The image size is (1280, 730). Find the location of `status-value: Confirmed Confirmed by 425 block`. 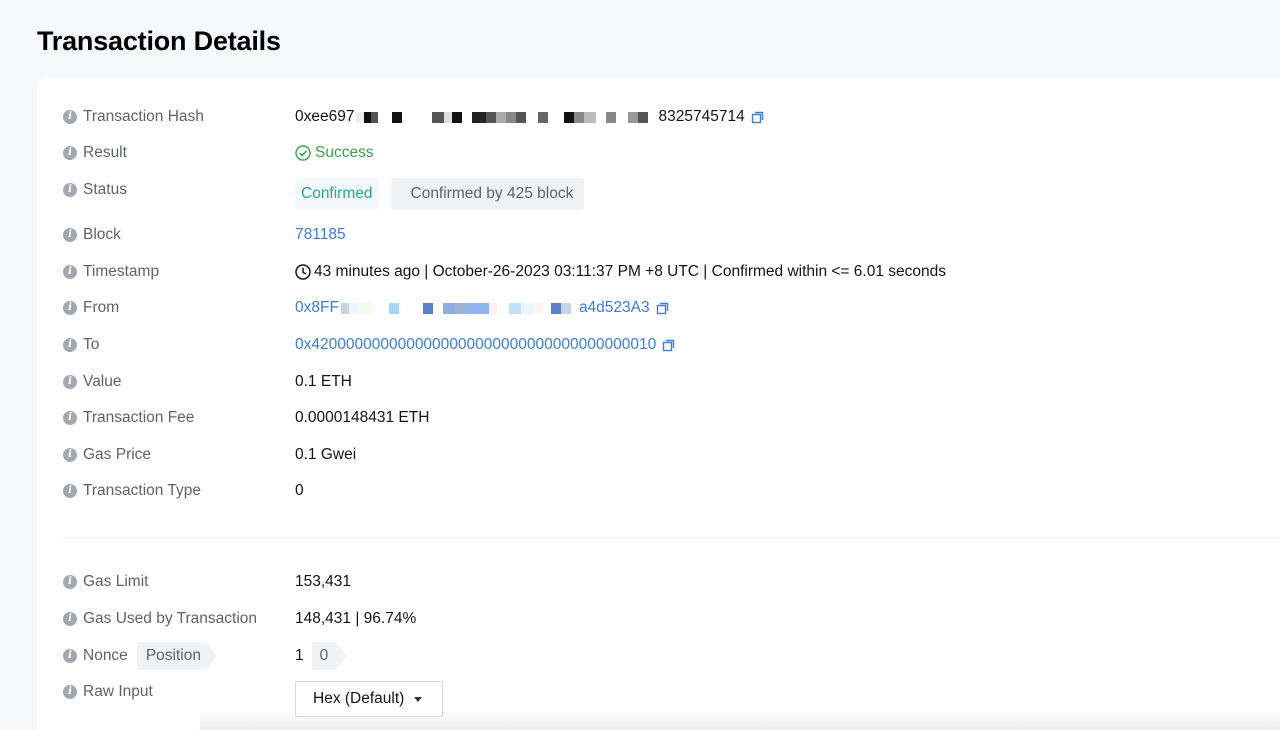

status-value: Confirmed Confirmed by 425 block is located at coordinates (440, 194).